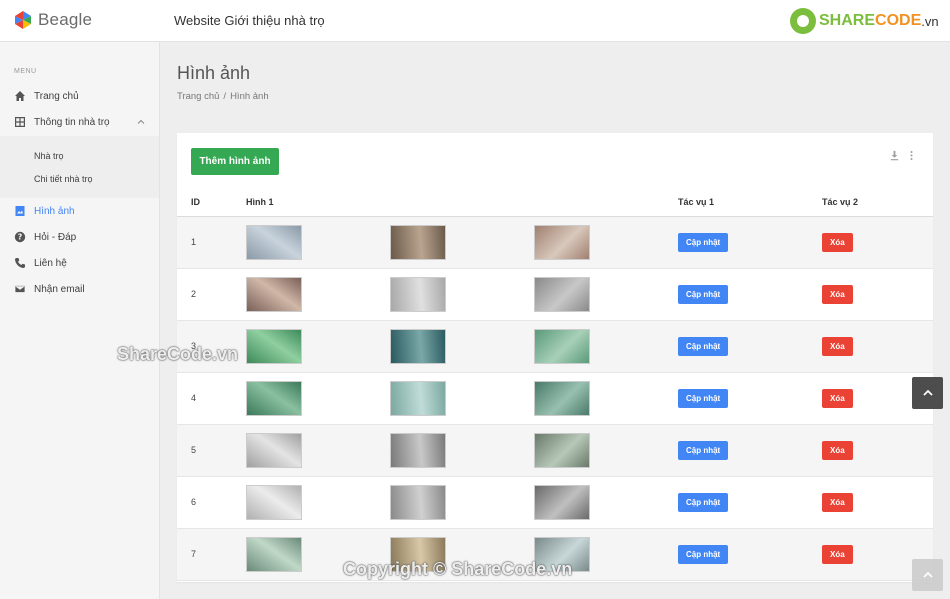 This screenshot has width=950, height=599. I want to click on breadcrumb-home: Trang chủ, so click(198, 96).